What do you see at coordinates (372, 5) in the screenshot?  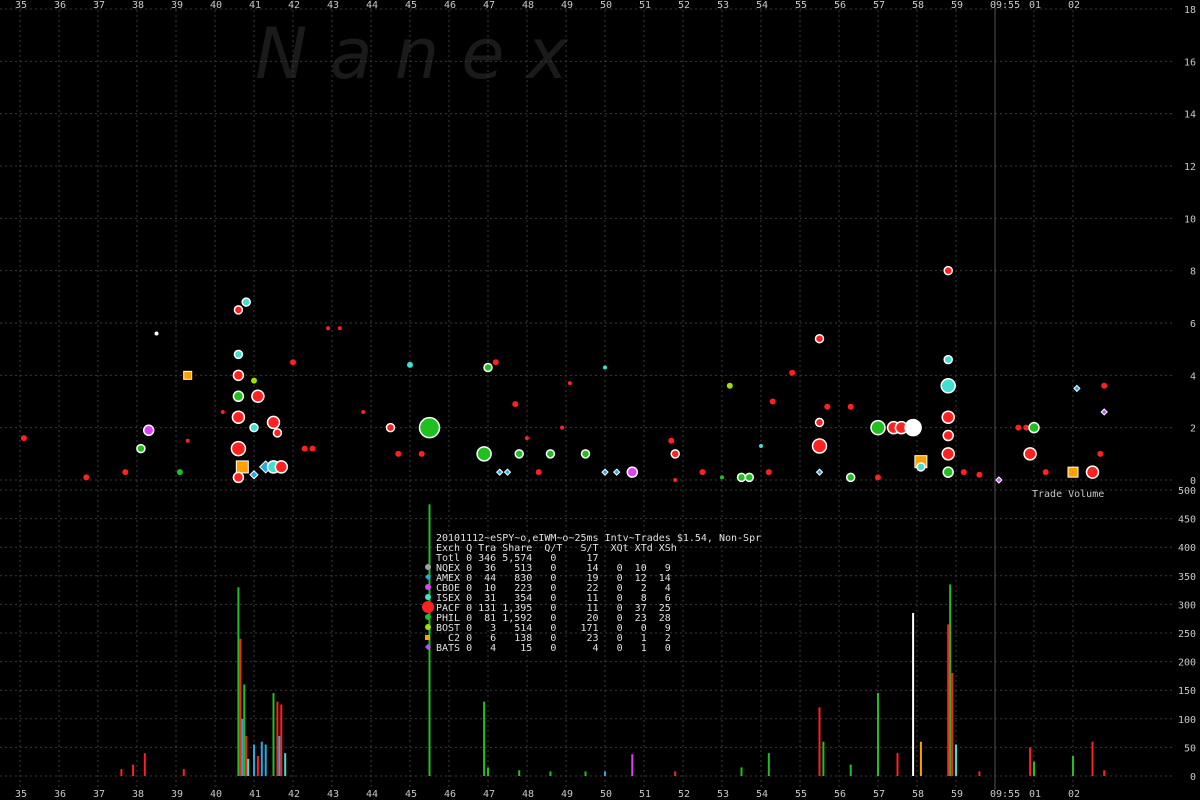 I see `x-tick-label-top: 44` at bounding box center [372, 5].